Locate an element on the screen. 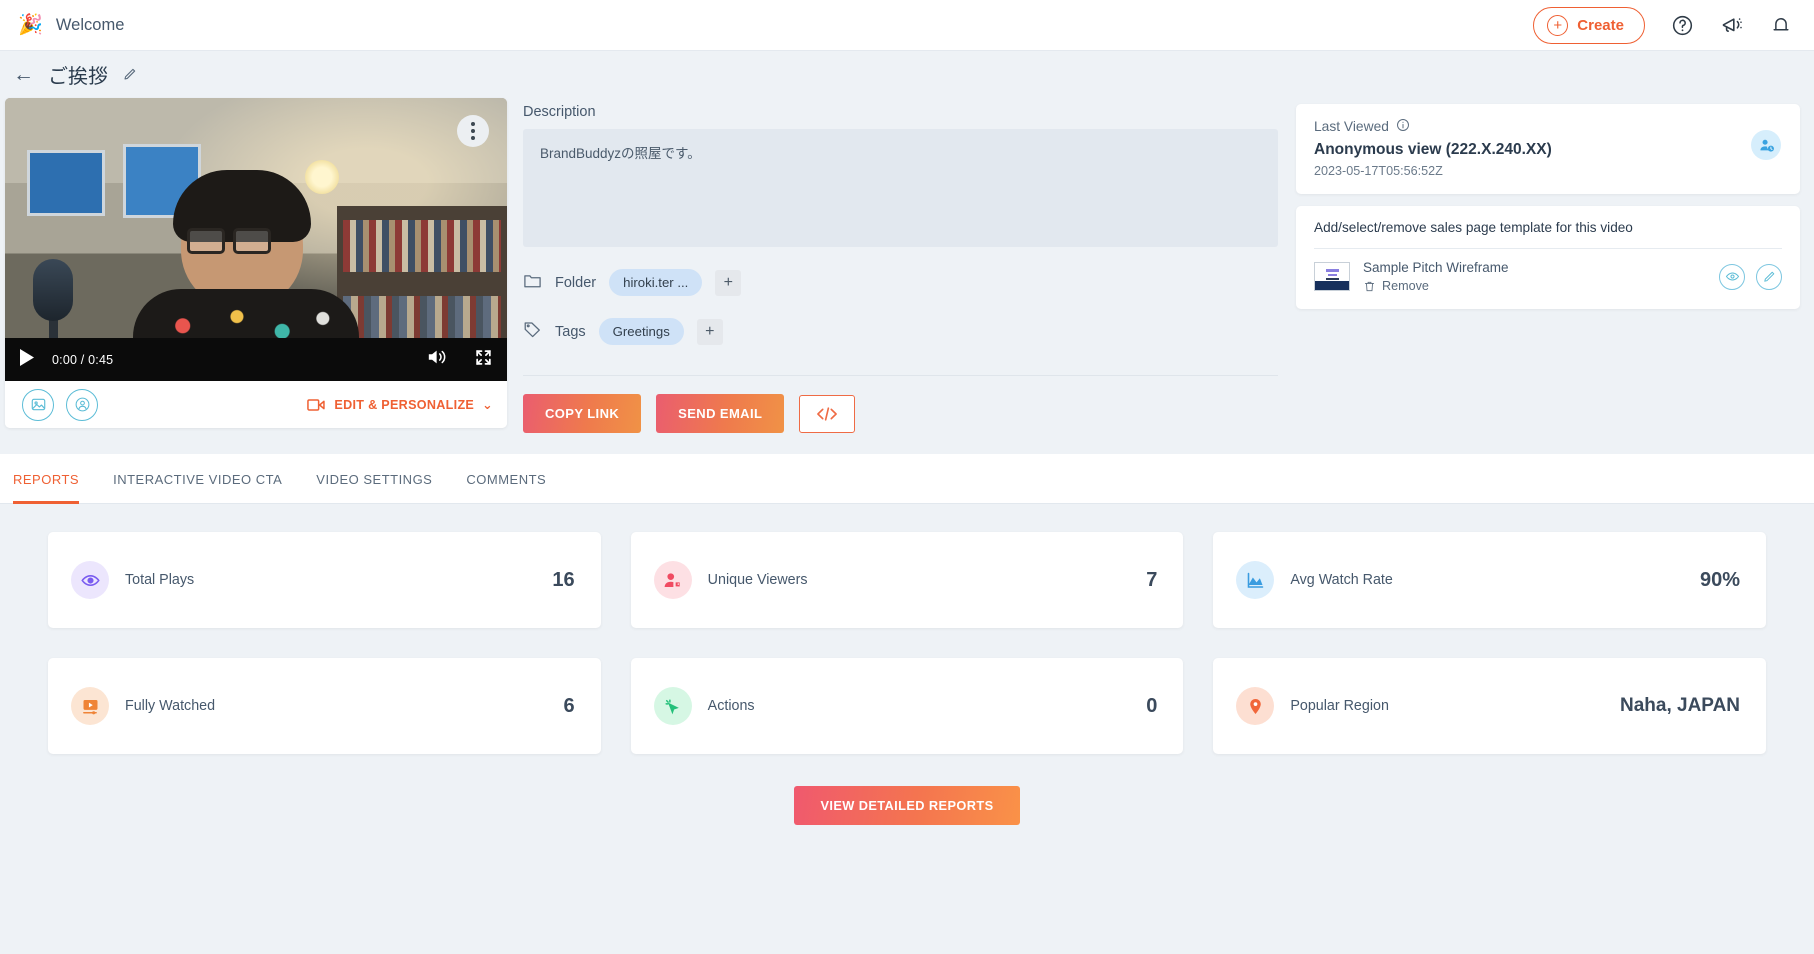  brand-title: Welcome is located at coordinates (90, 24).